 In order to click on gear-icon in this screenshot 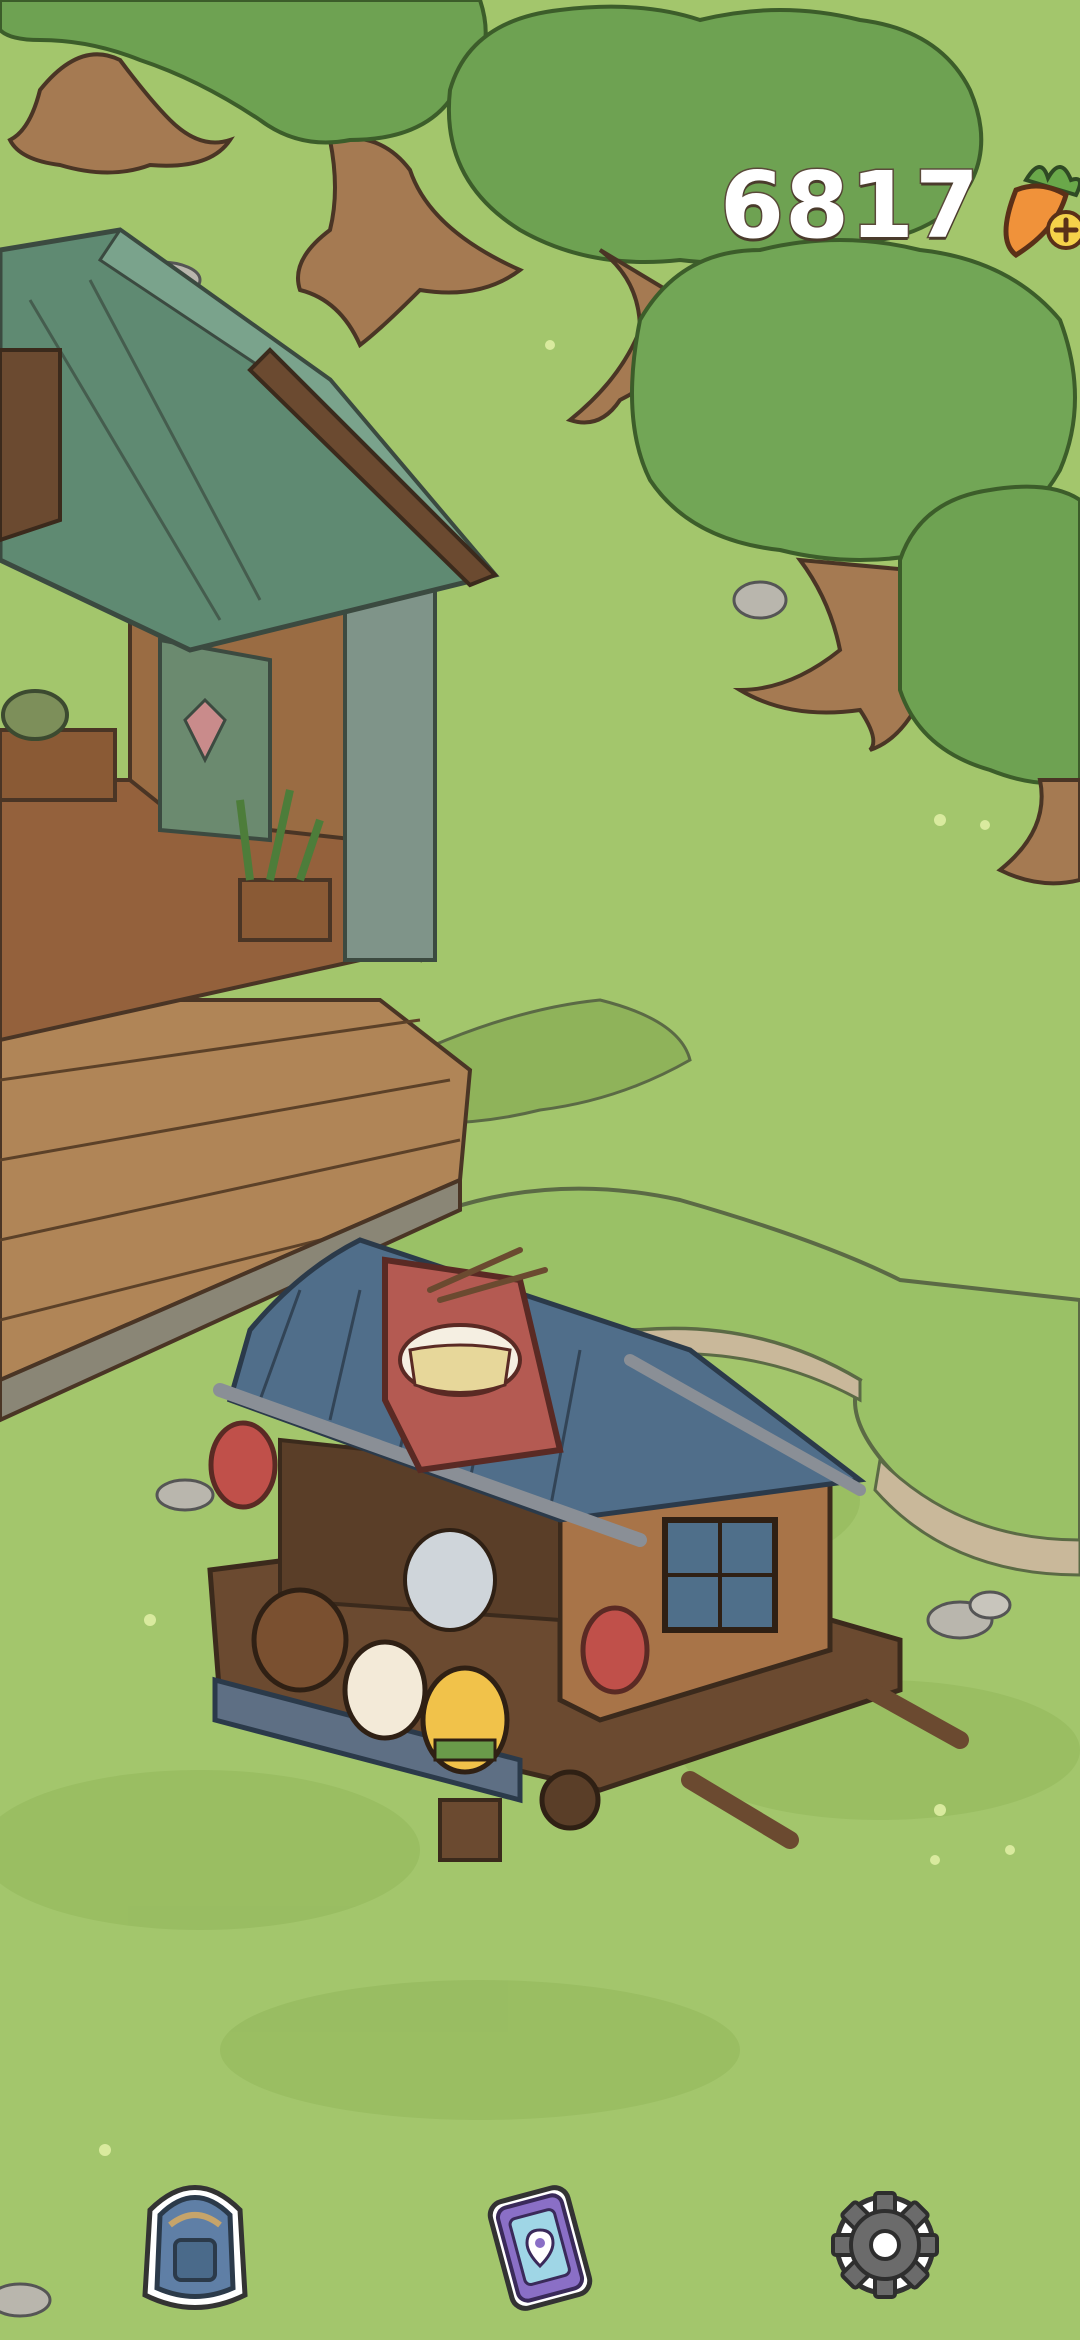, I will do `click(885, 2245)`.